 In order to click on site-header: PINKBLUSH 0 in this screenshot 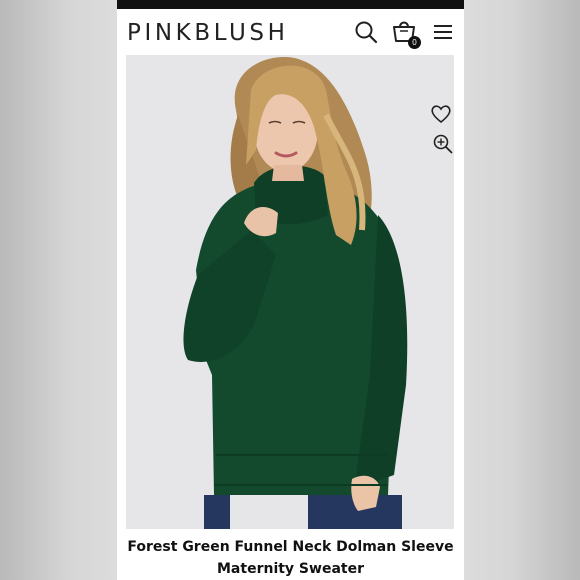, I will do `click(290, 32)`.